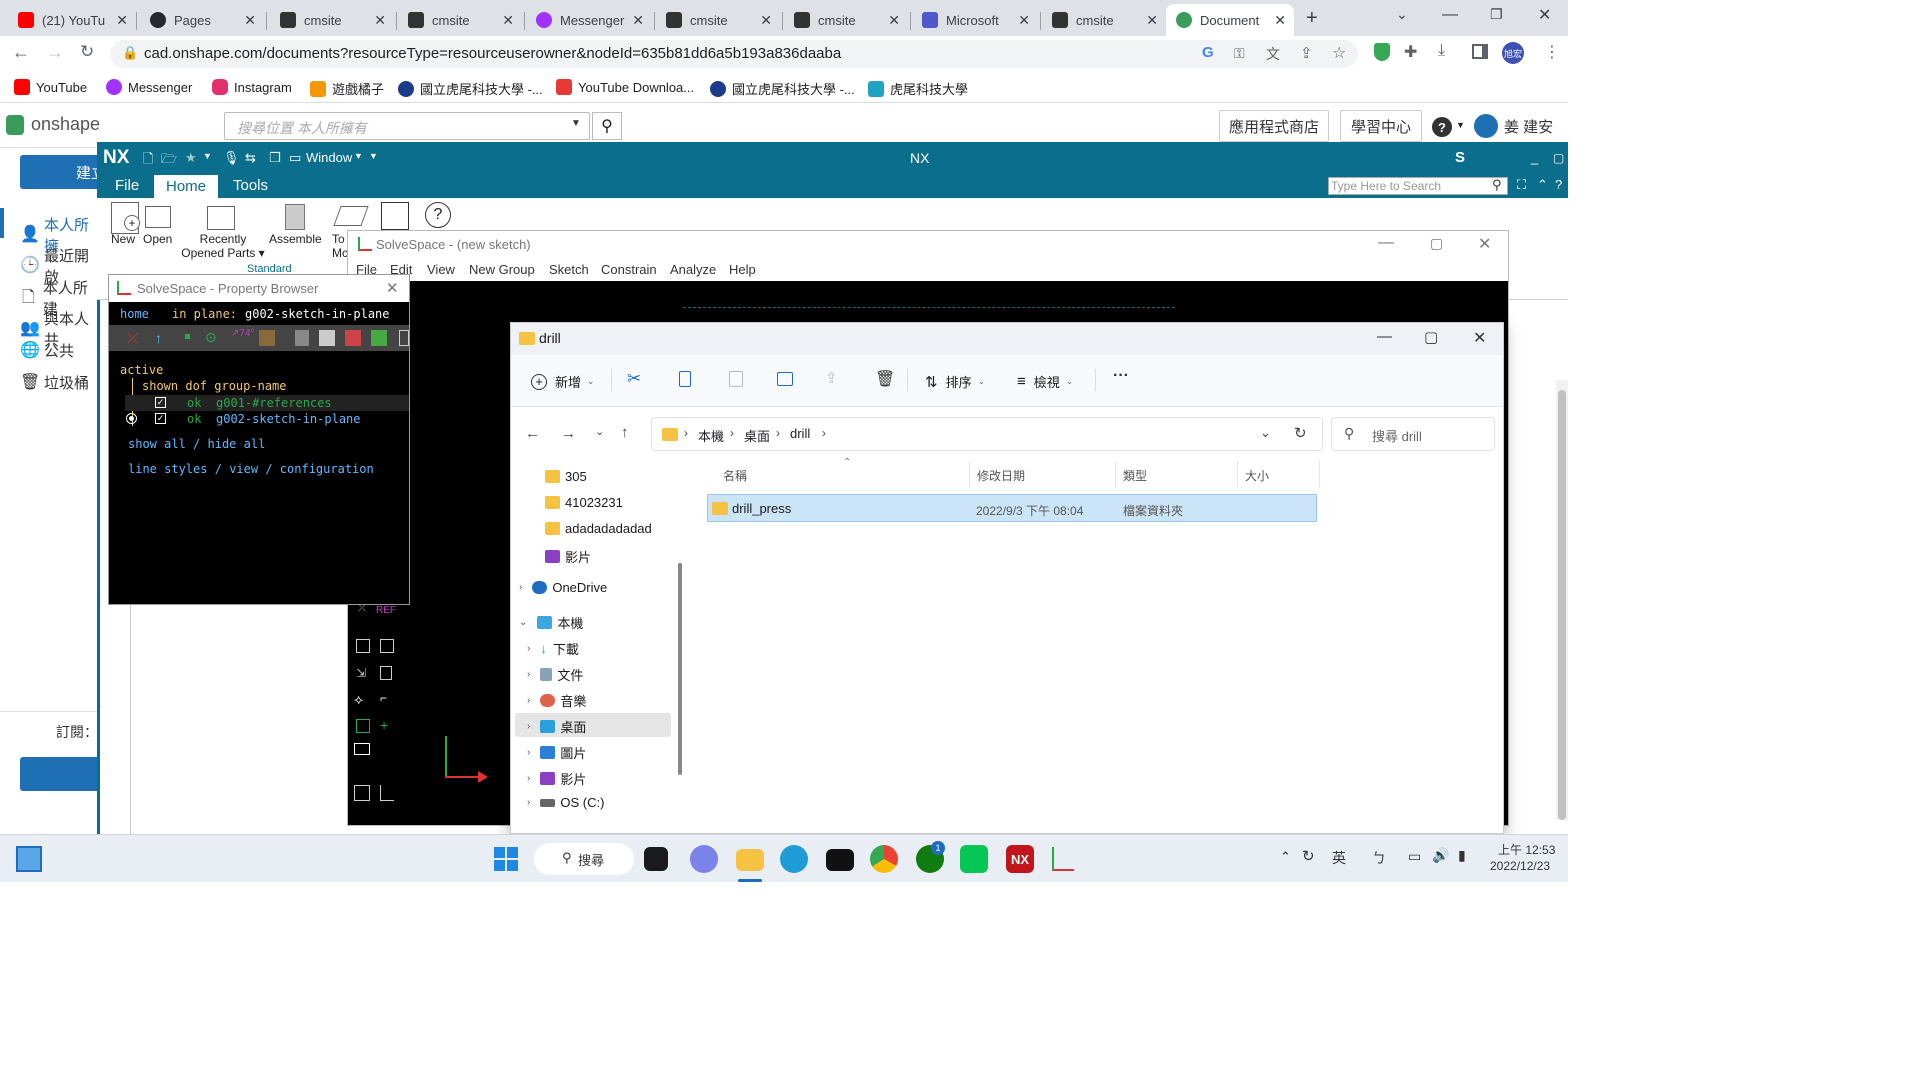 This screenshot has width=1920, height=1080. What do you see at coordinates (1063, 859) in the screenshot?
I see `solvespace-taskbar-icon` at bounding box center [1063, 859].